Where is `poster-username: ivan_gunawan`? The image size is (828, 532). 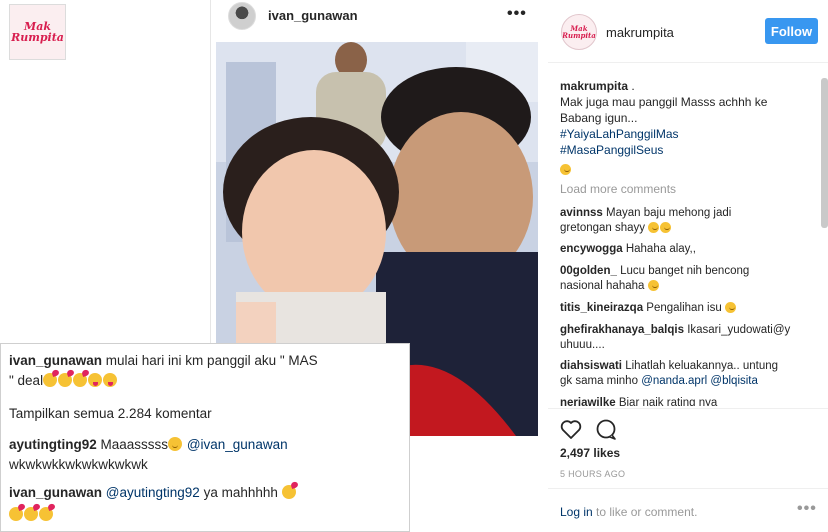
poster-username: ivan_gunawan is located at coordinates (313, 15).